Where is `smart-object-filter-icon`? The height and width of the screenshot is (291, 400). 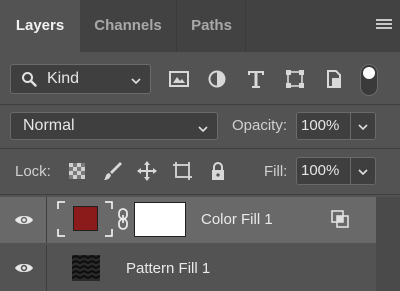 smart-object-filter-icon is located at coordinates (334, 79).